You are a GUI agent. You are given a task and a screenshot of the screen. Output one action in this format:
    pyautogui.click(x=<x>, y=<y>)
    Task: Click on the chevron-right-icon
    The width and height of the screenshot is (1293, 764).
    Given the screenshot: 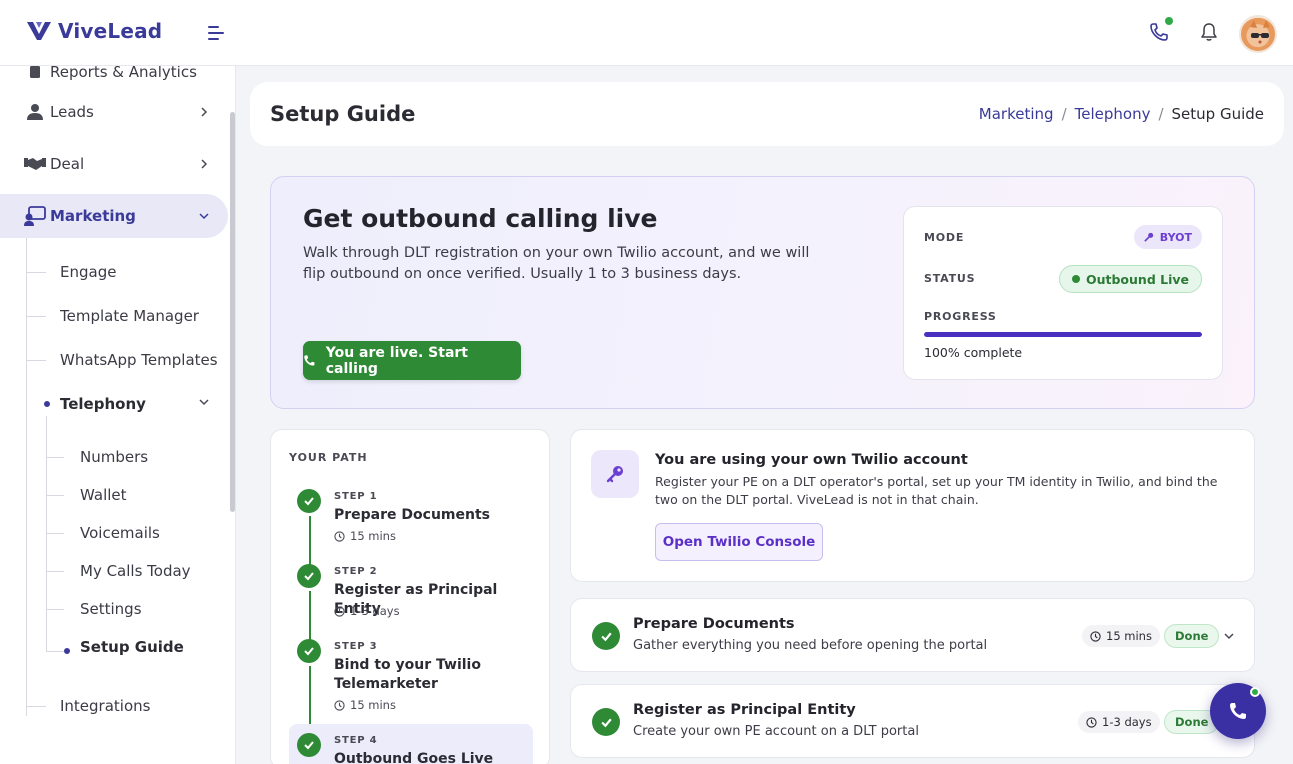 What is the action you would take?
    pyautogui.click(x=204, y=164)
    